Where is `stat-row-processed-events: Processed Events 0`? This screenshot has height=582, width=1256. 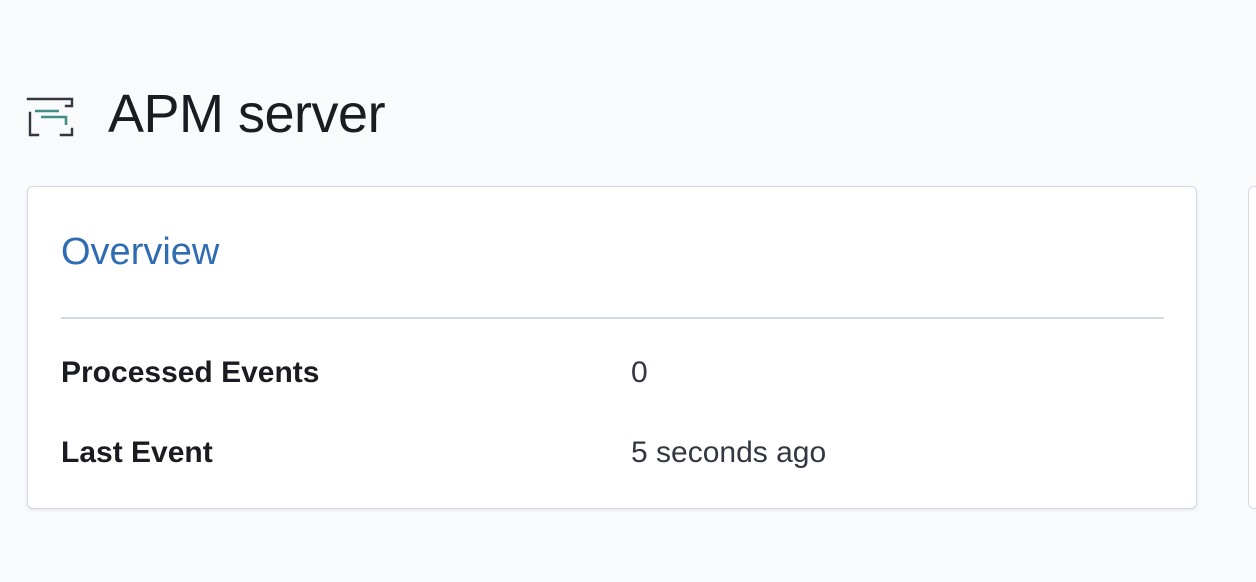
stat-row-processed-events: Processed Events 0 is located at coordinates (612, 373).